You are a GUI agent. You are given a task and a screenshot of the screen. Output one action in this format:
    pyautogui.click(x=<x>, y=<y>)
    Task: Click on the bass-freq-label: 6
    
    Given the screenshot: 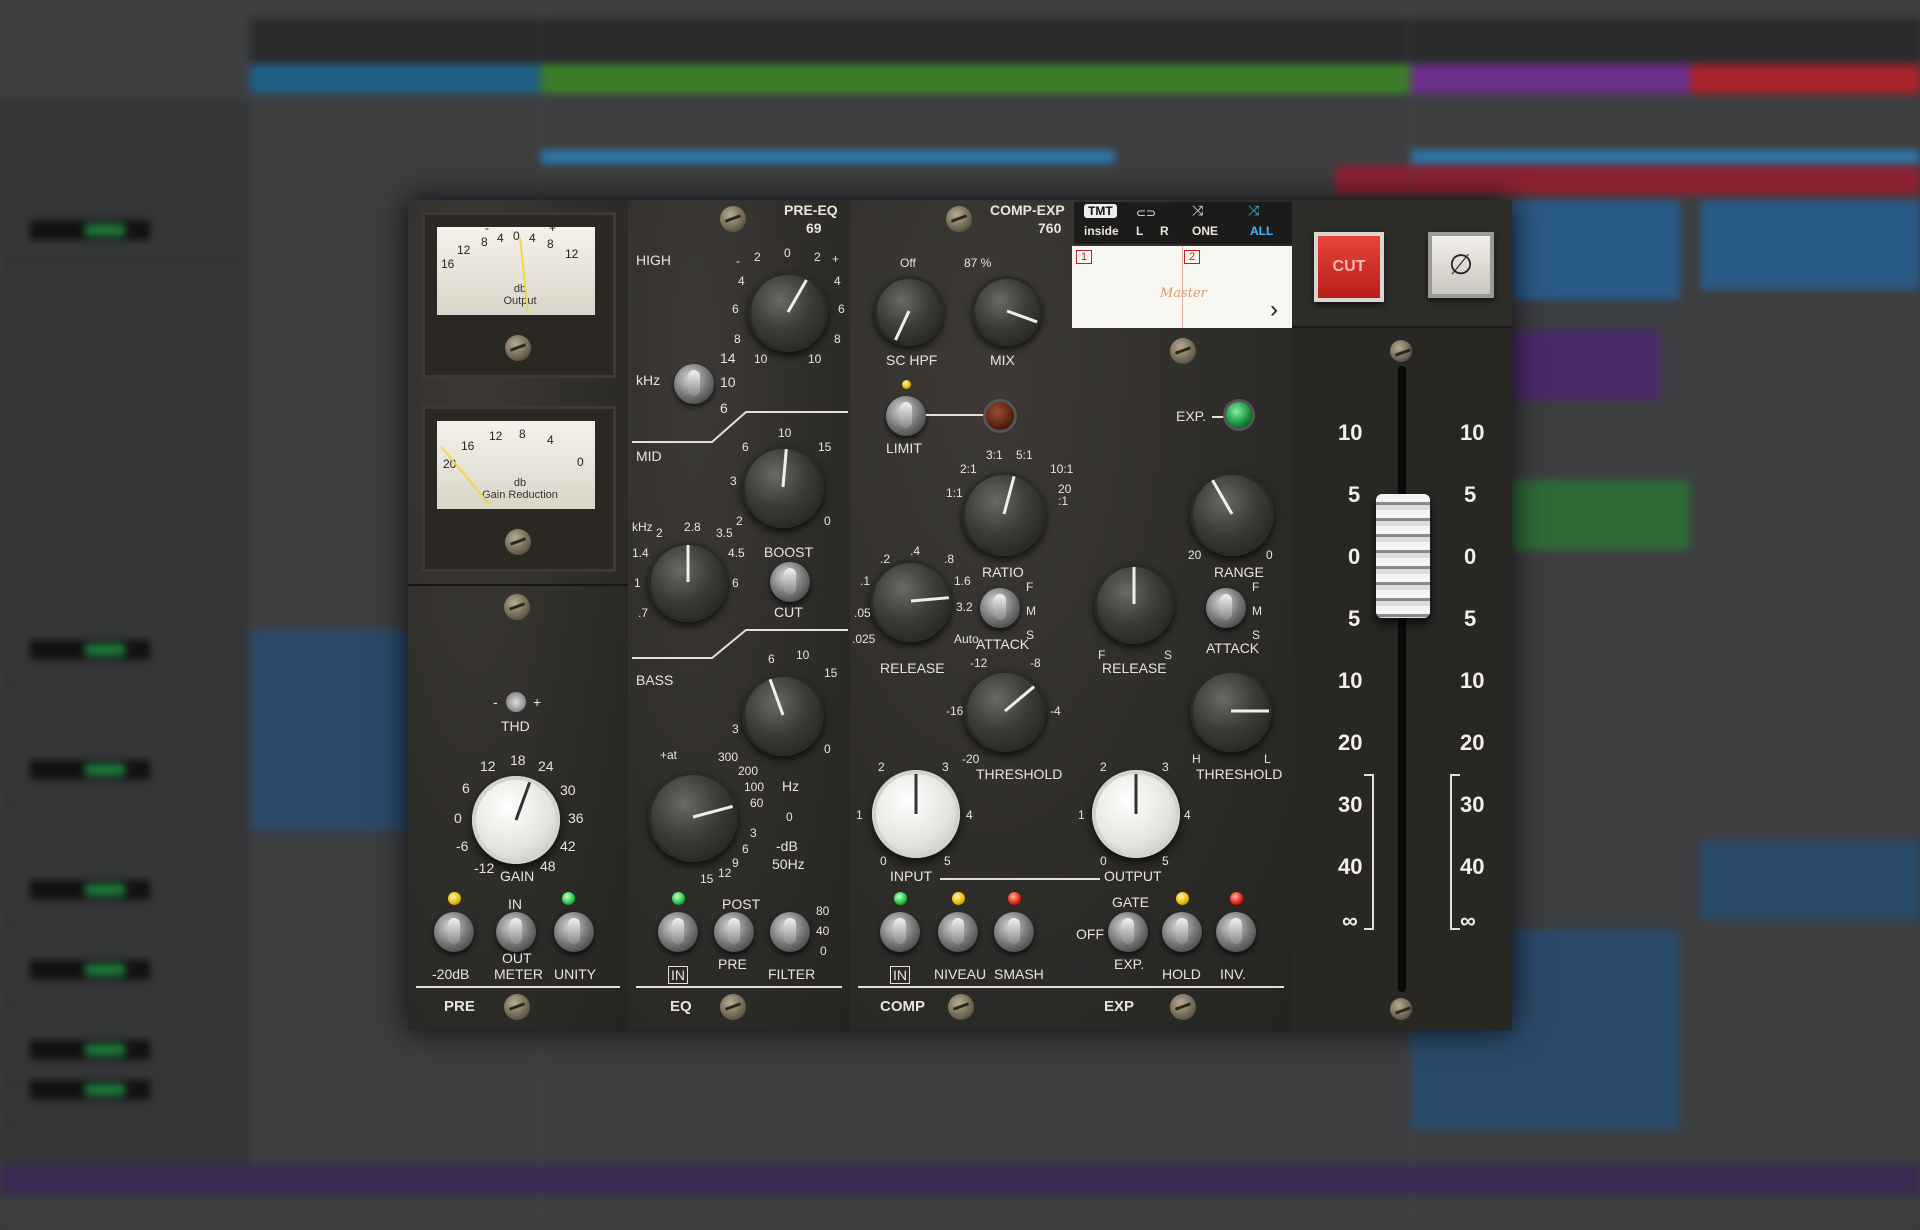 What is the action you would take?
    pyautogui.click(x=745, y=849)
    